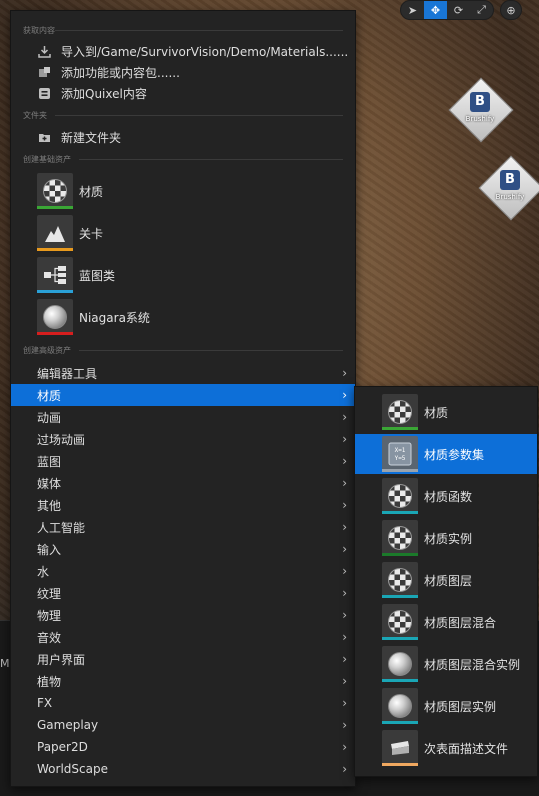 The image size is (539, 796). I want to click on asset-name: 材质, so click(91, 191).